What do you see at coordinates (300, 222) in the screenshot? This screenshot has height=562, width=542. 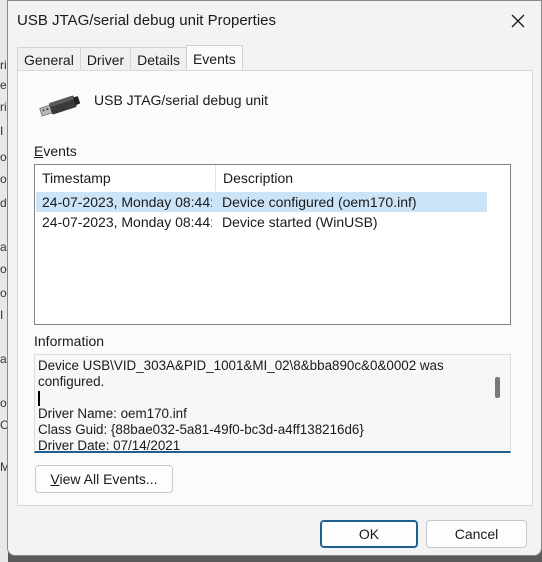 I see `event-description: Device started (WinUSB)` at bounding box center [300, 222].